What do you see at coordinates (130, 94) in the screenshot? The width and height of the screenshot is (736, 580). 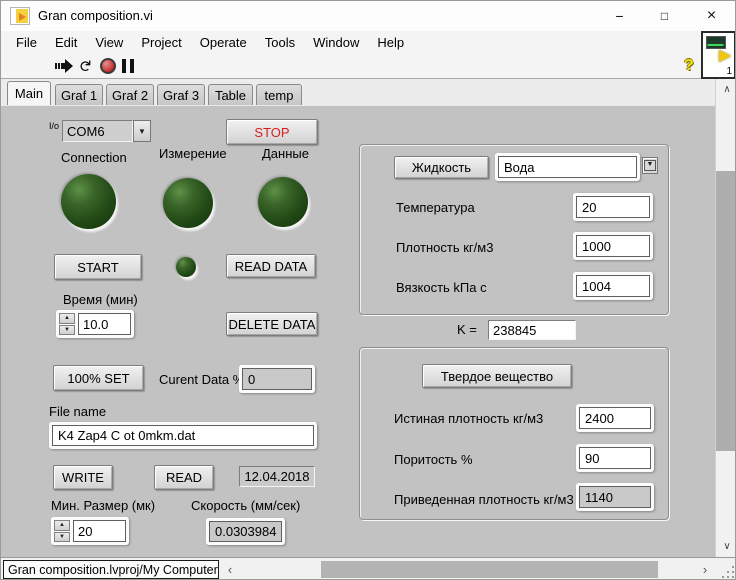 I see `tab-graf-2: Graf 2` at bounding box center [130, 94].